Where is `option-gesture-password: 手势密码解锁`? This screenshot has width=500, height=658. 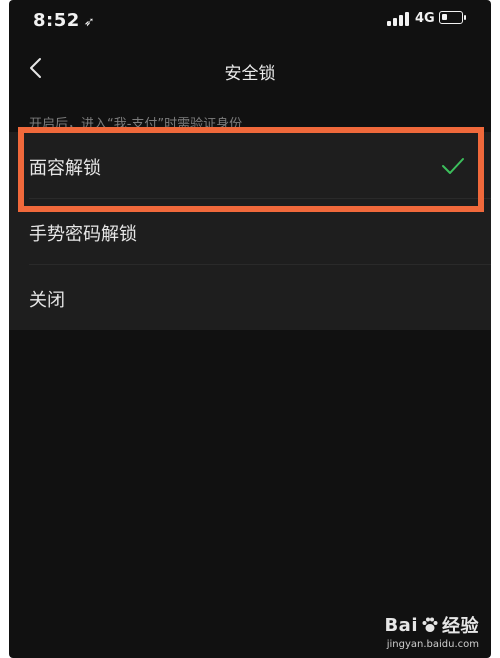
option-gesture-password: 手势密码解锁 is located at coordinates (250, 231).